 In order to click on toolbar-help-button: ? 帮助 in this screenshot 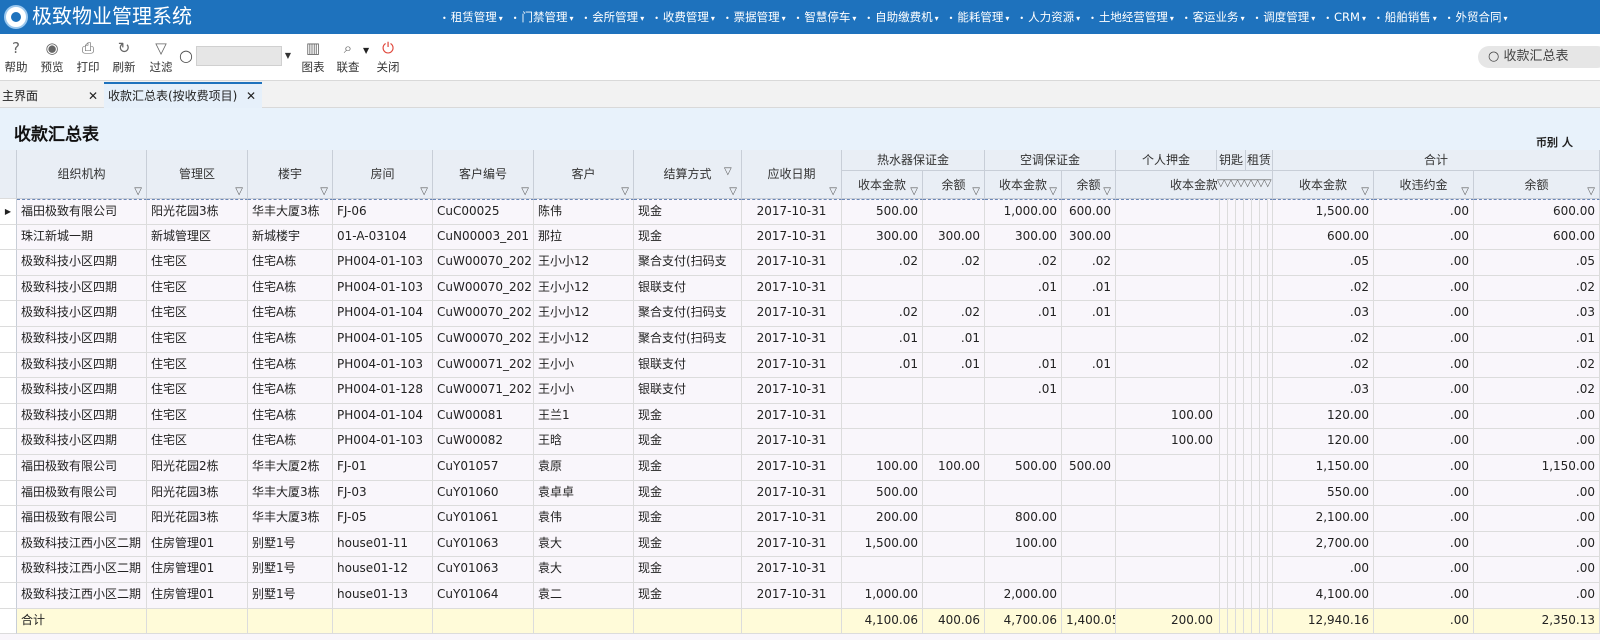, I will do `click(16, 57)`.